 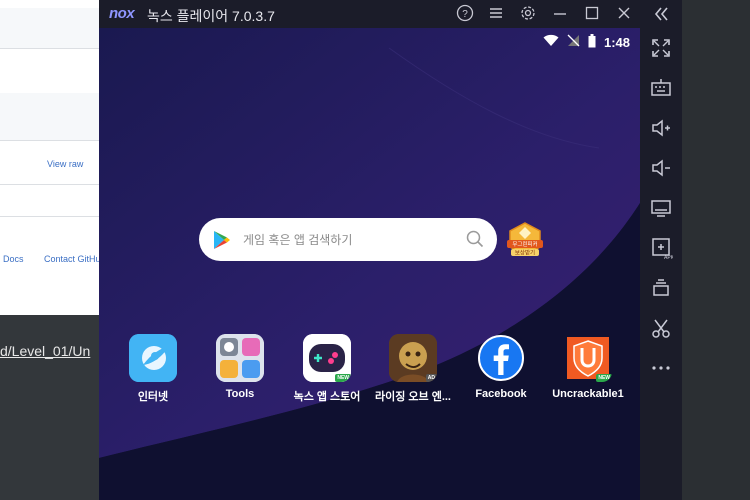 What do you see at coordinates (501, 358) in the screenshot?
I see `facebook-icon` at bounding box center [501, 358].